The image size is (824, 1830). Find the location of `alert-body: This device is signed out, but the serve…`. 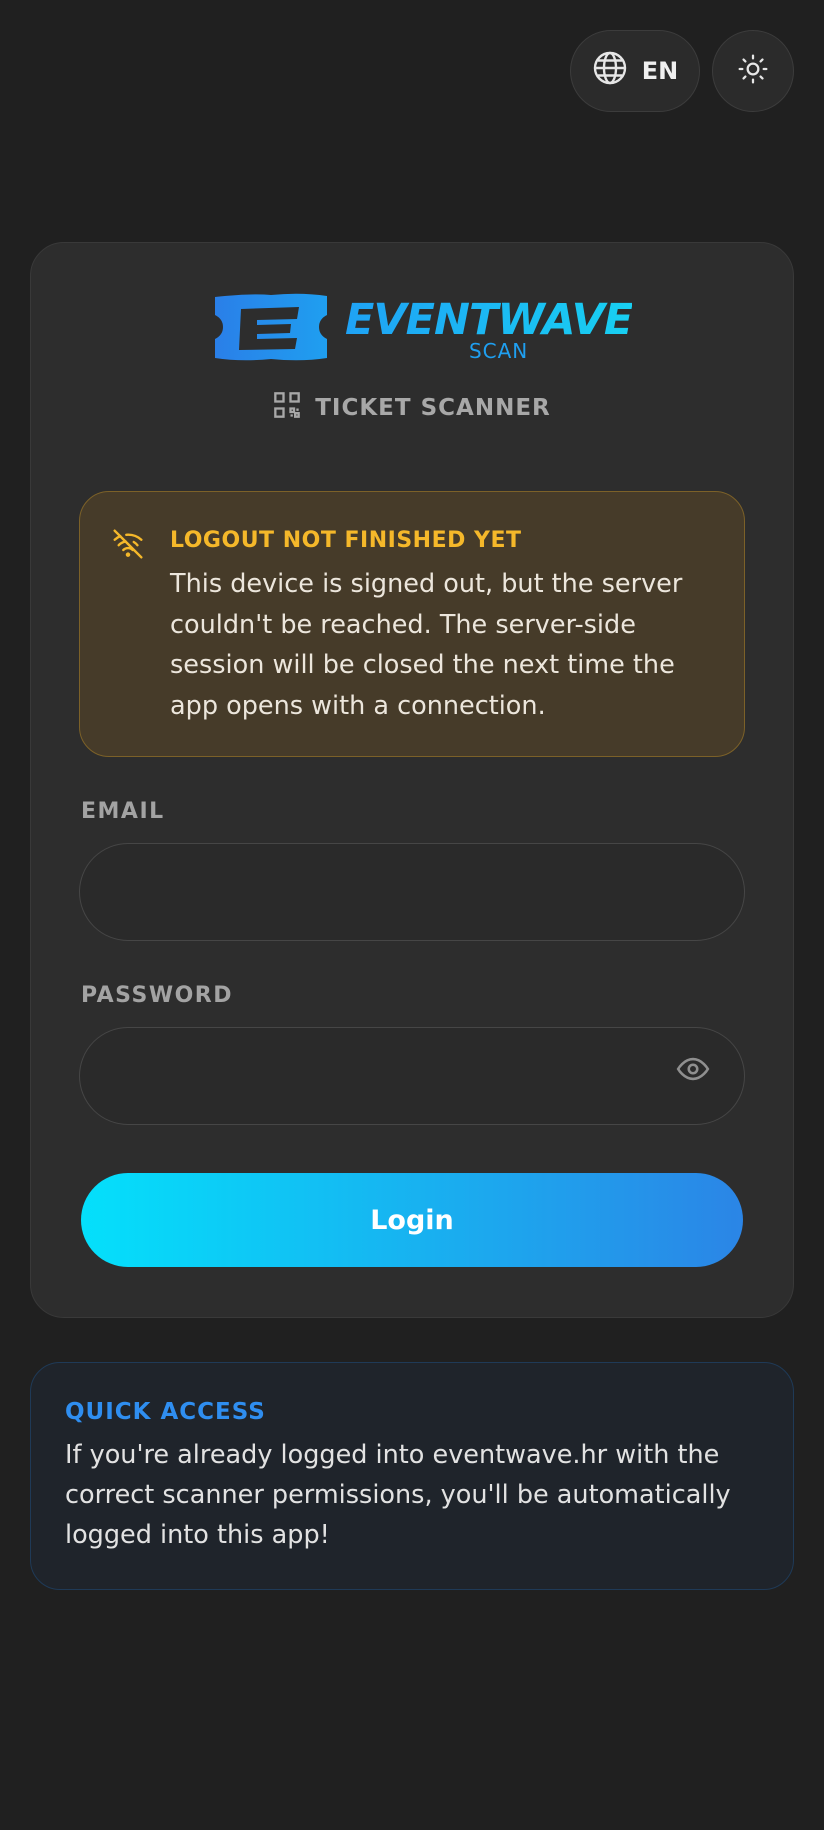

alert-body: This device is signed out, but the serve… is located at coordinates (426, 645).